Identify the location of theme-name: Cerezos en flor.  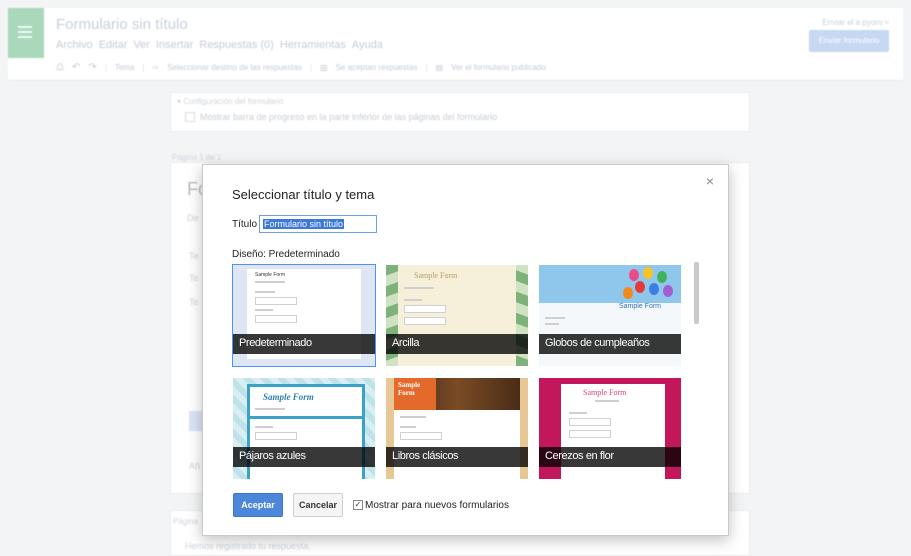
(579, 456).